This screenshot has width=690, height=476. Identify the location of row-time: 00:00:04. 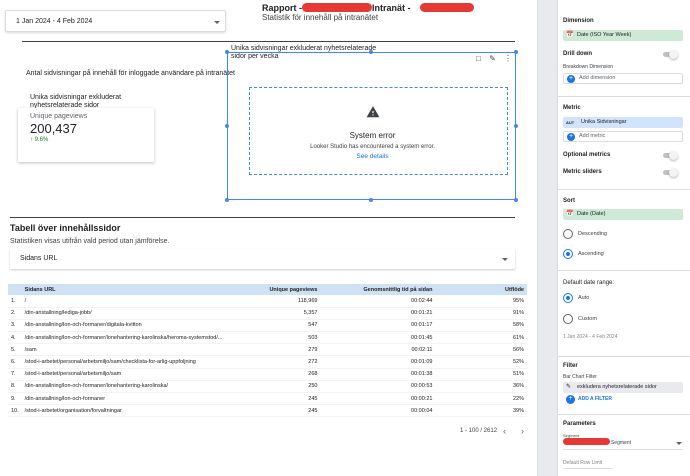
(378, 411).